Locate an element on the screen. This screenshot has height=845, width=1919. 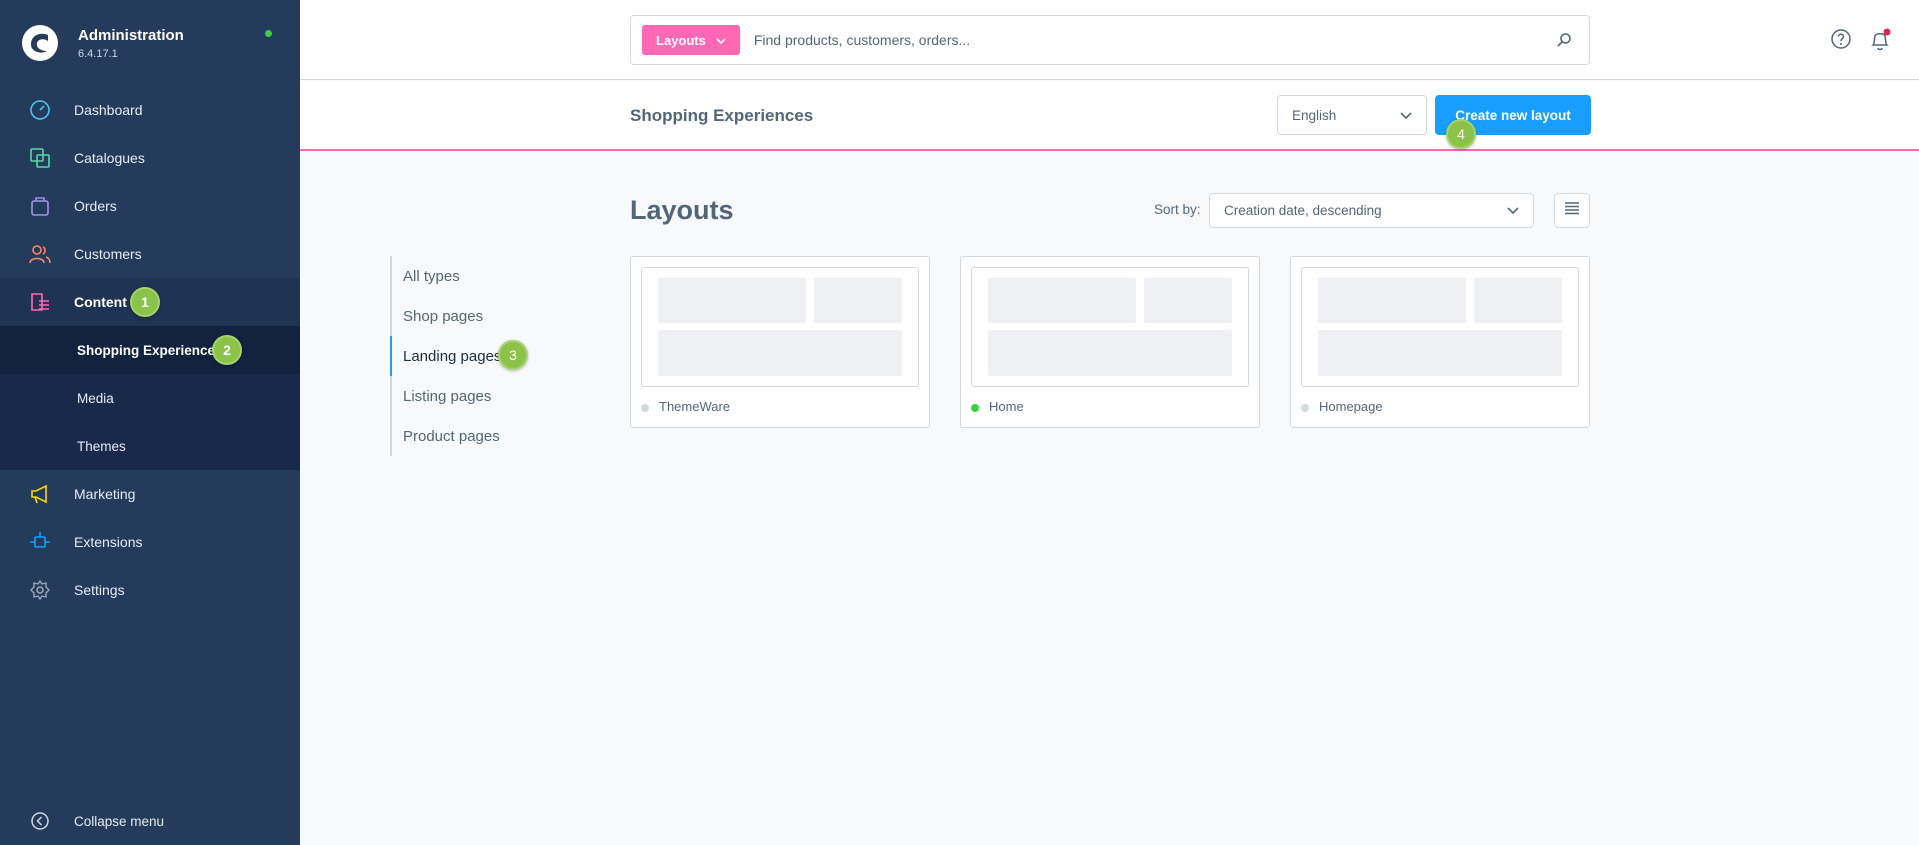
type-filter-label: Shop pages is located at coordinates (443, 316).